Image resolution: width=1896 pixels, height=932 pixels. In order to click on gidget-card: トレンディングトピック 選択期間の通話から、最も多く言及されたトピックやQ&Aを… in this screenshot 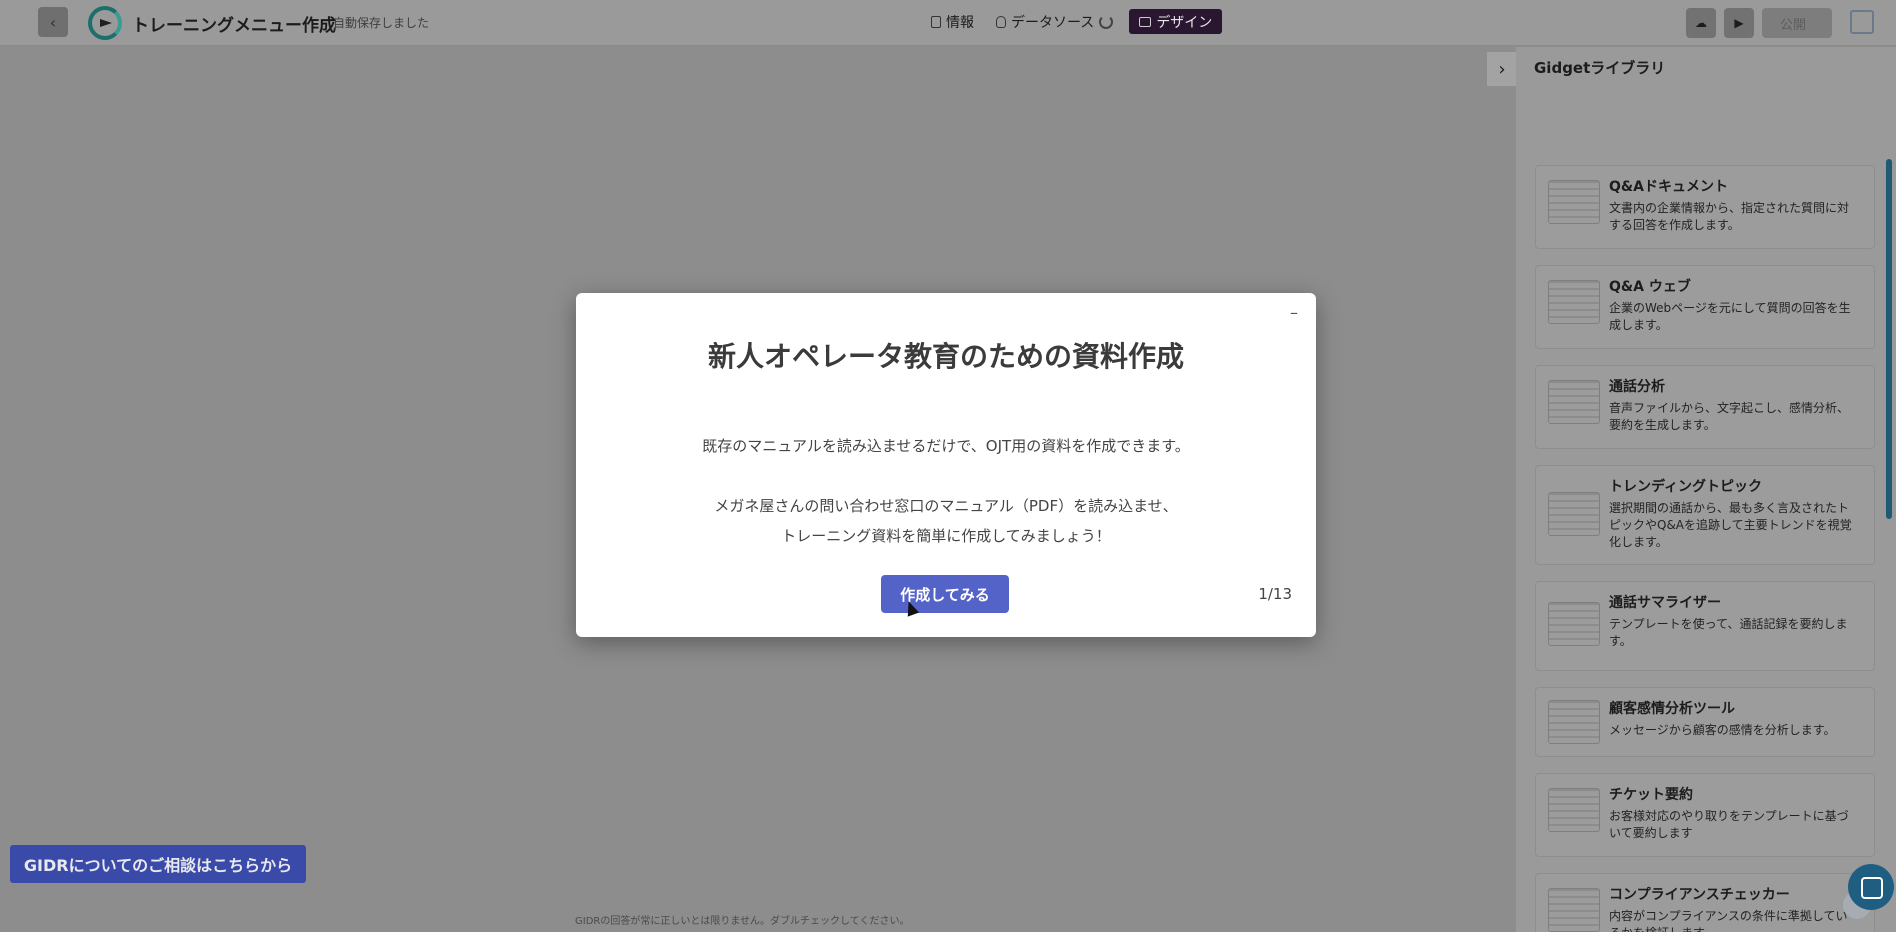, I will do `click(1705, 515)`.